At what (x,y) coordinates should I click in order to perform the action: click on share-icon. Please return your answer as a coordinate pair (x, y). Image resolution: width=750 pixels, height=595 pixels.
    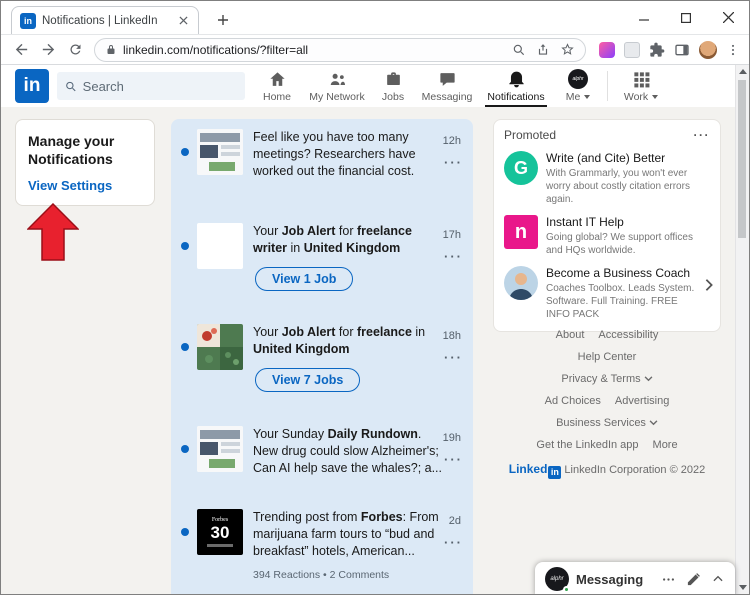
    Looking at the image, I should click on (543, 50).